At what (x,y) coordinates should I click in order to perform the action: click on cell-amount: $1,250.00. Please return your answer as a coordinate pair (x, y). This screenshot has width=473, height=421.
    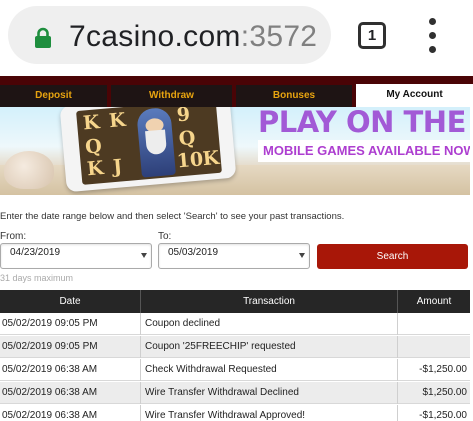
    Looking at the image, I should click on (445, 392).